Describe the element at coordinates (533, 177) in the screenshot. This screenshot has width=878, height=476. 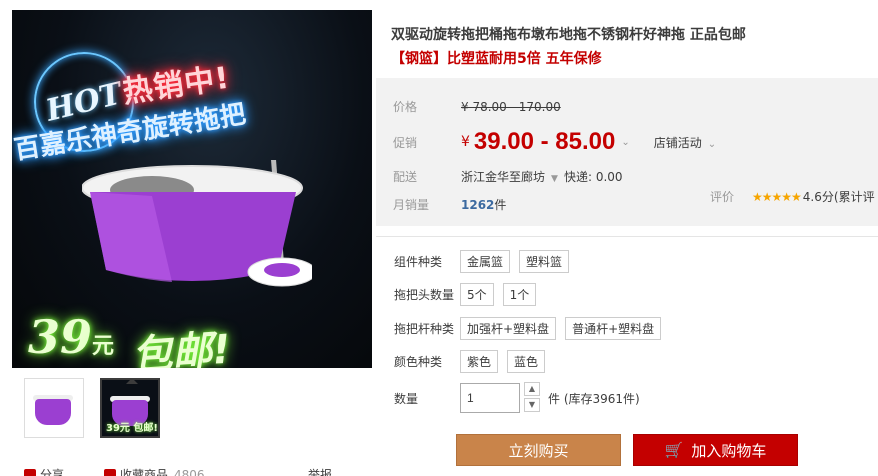
I see `ship-to: 廊坊` at that location.